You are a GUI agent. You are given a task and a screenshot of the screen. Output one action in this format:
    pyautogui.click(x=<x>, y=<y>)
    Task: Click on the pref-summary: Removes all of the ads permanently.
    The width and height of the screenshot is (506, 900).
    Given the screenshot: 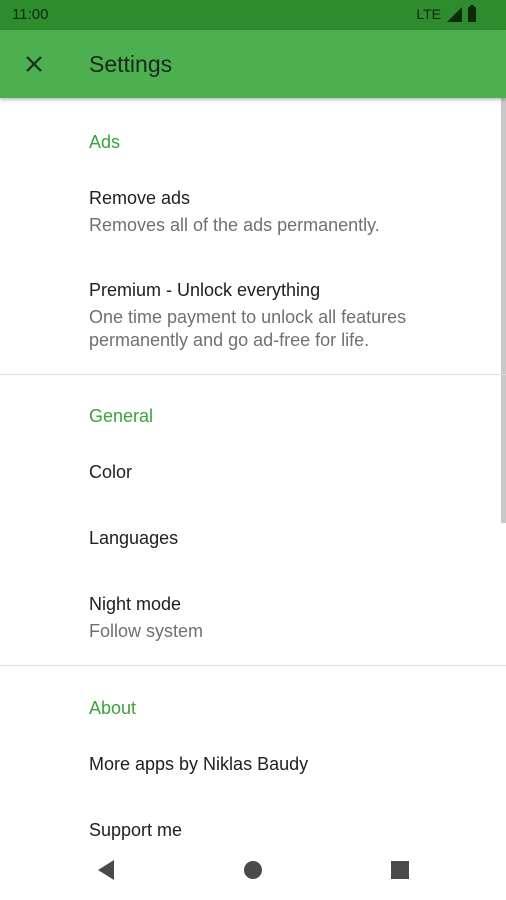 What is the action you would take?
    pyautogui.click(x=234, y=225)
    